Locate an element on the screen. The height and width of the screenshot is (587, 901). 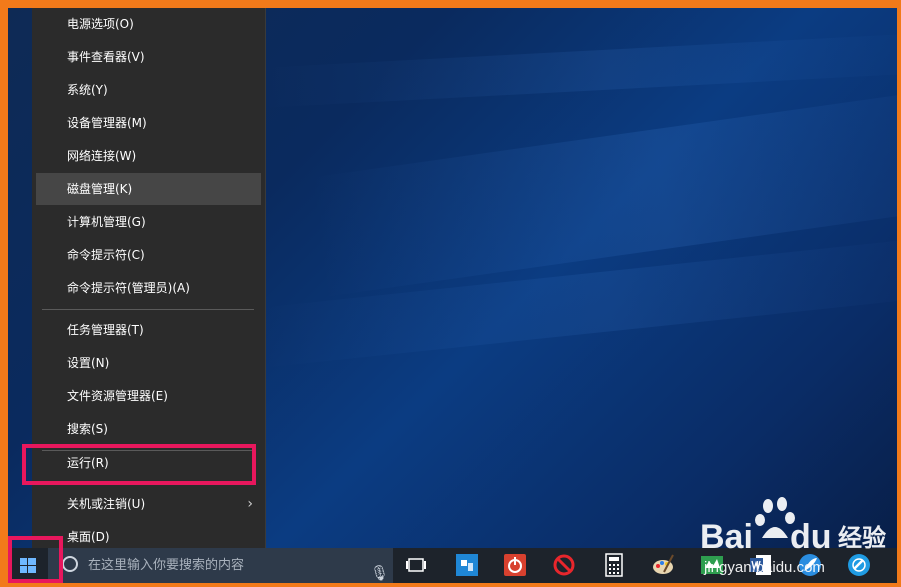
cortana-icon is located at coordinates (70, 564).